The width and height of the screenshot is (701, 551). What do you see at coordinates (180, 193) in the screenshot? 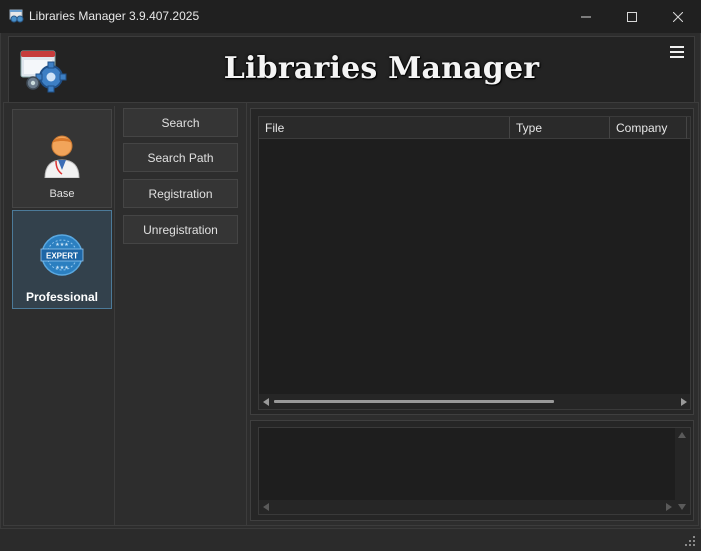
I see `registration-button: Registration` at bounding box center [180, 193].